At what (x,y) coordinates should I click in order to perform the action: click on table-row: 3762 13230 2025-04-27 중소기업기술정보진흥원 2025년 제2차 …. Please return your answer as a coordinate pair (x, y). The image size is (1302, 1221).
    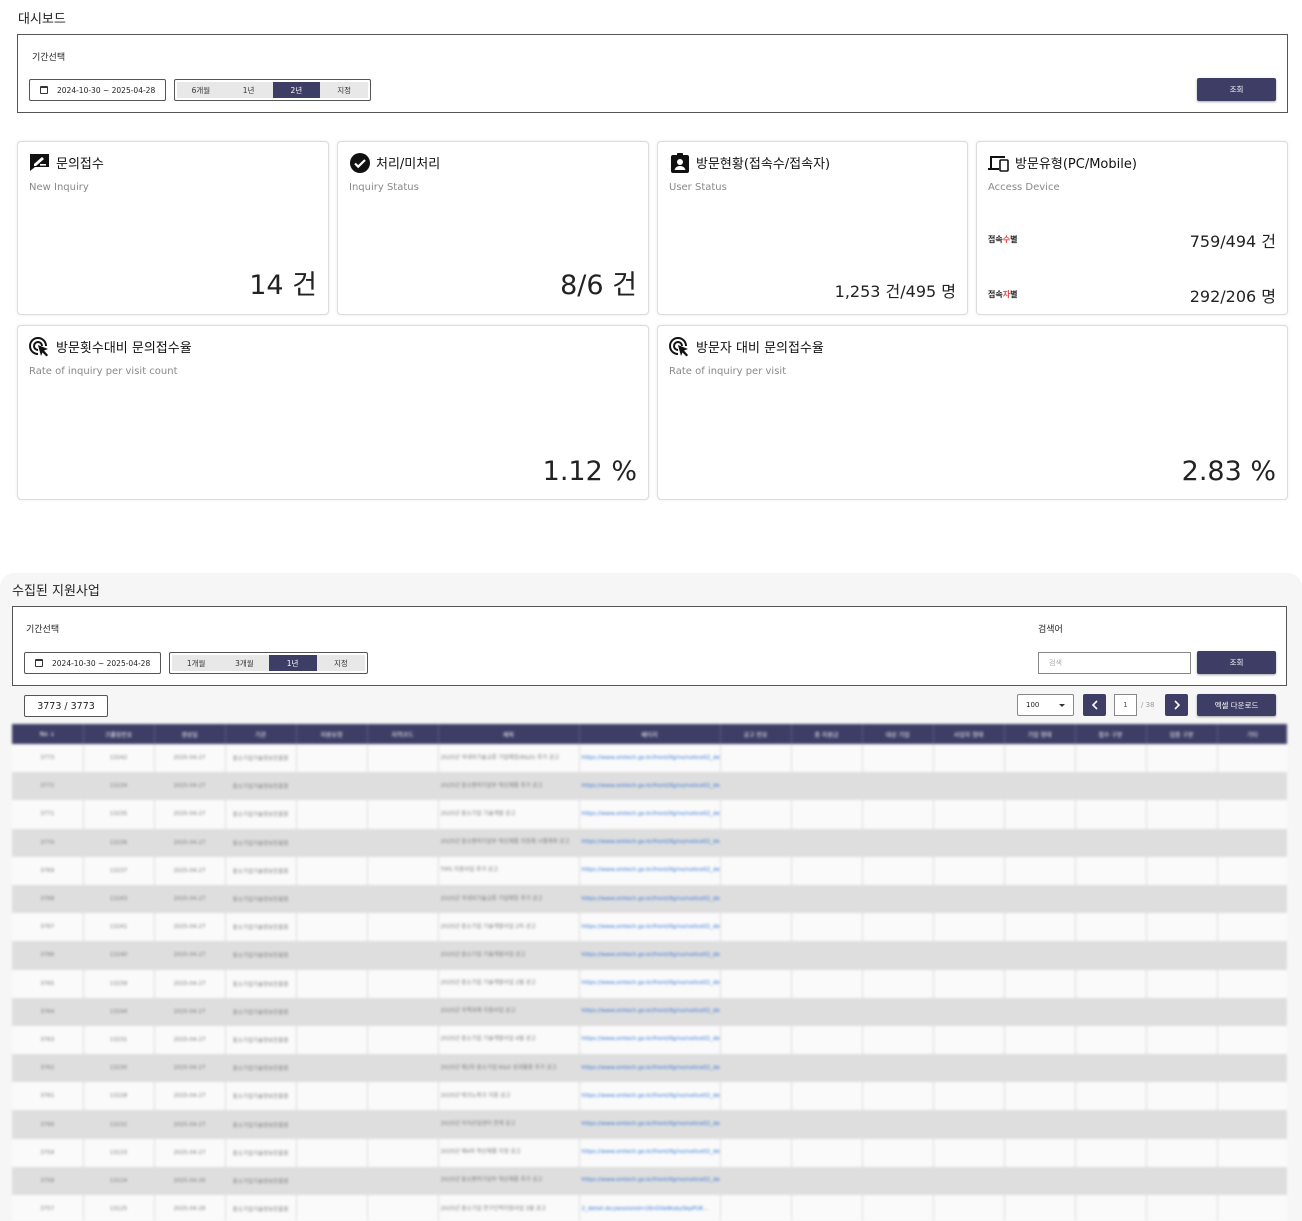
    Looking at the image, I should click on (649, 1068).